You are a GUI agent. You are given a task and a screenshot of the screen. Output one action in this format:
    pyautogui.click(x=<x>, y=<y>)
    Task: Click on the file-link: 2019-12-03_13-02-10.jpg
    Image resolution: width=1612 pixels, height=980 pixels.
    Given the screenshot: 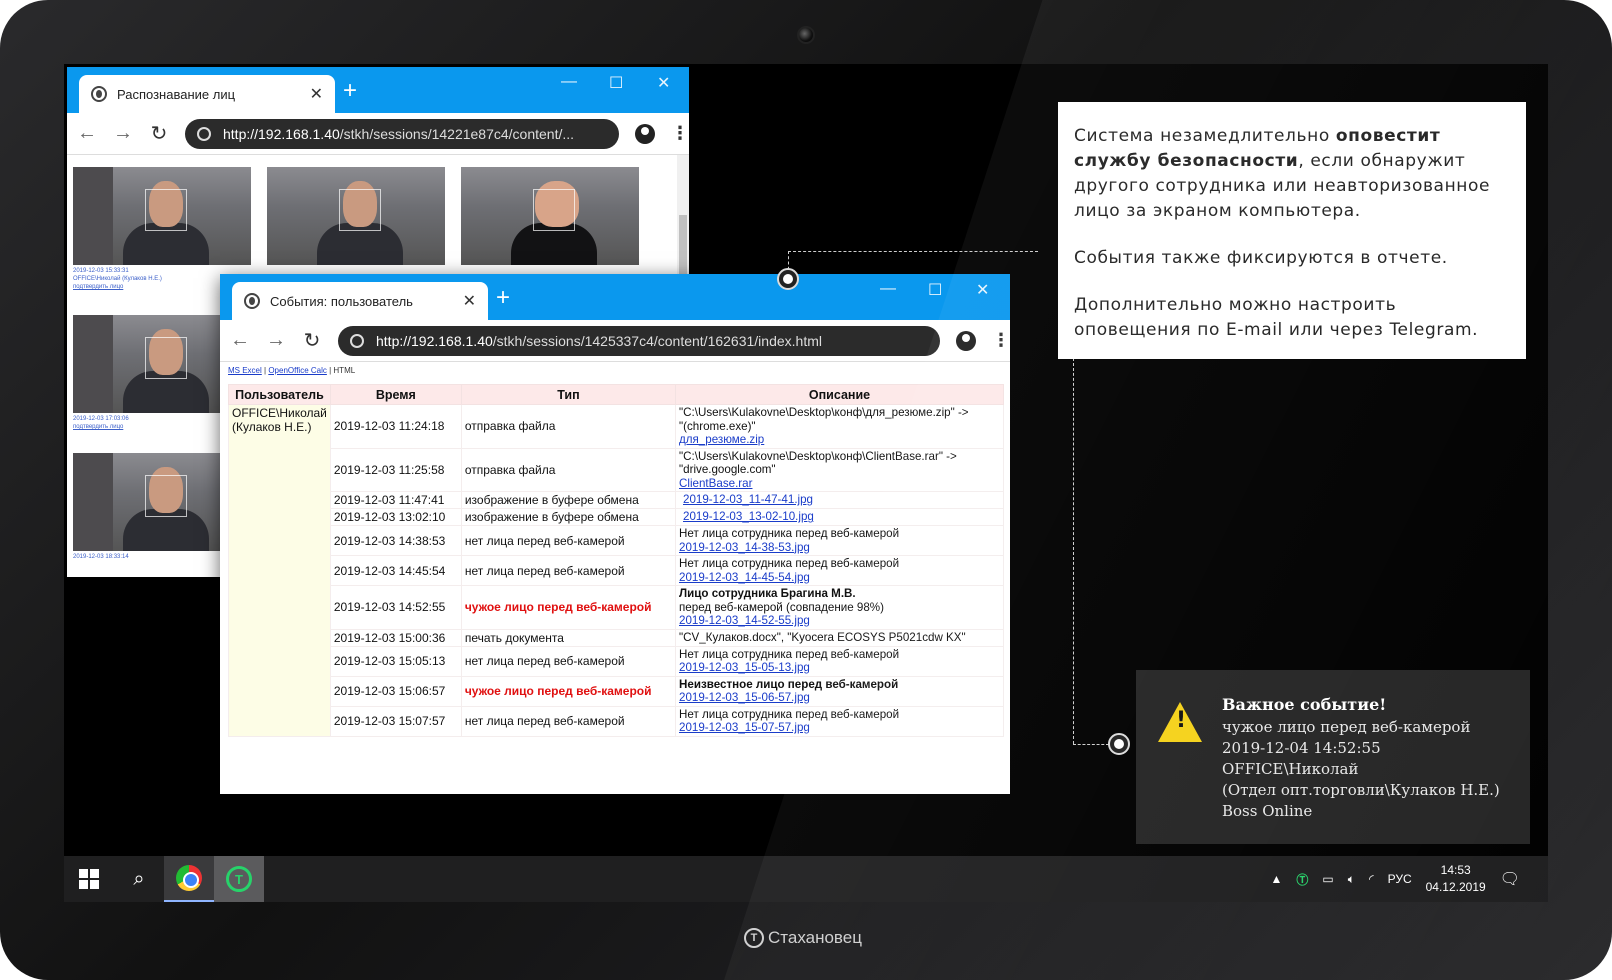 What is the action you would take?
    pyautogui.click(x=839, y=517)
    